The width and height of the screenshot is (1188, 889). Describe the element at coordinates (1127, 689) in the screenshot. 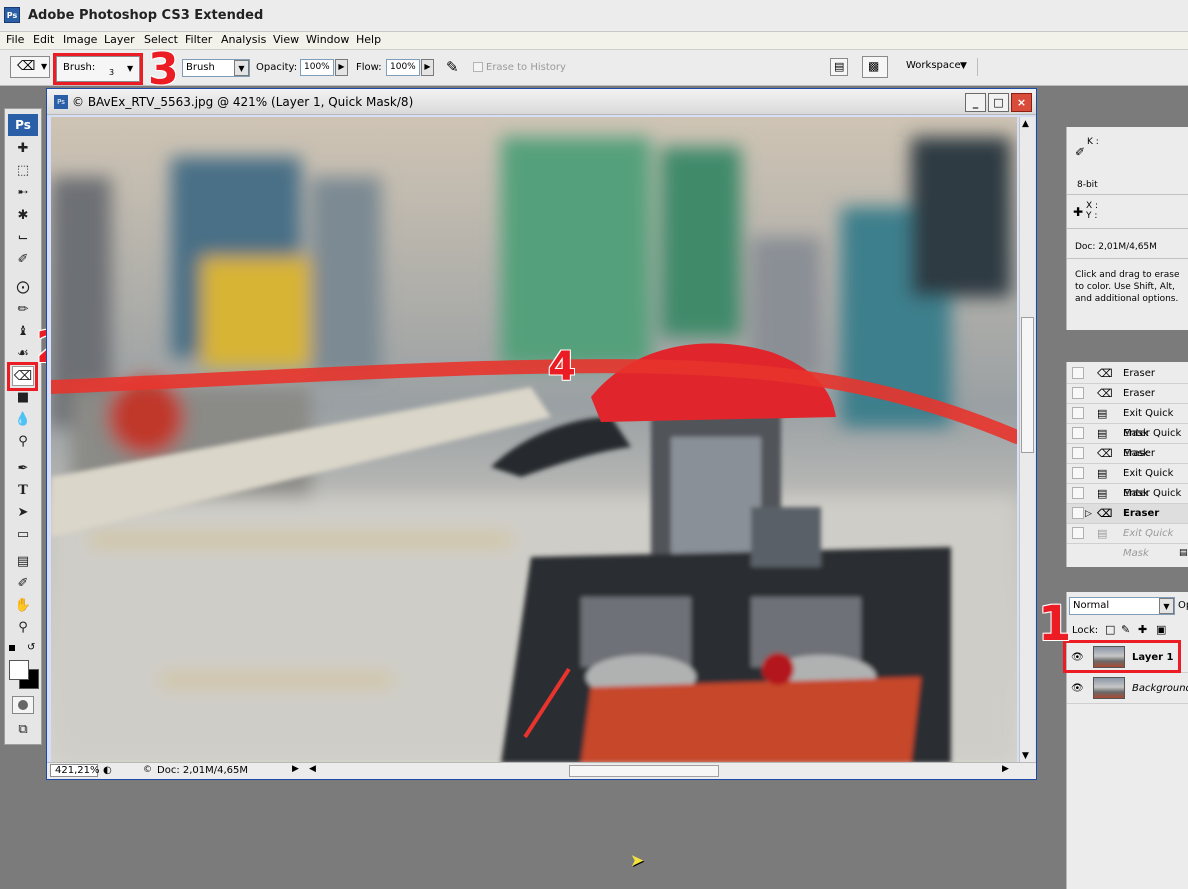

I see `layer-row-background: 👁 Background` at that location.